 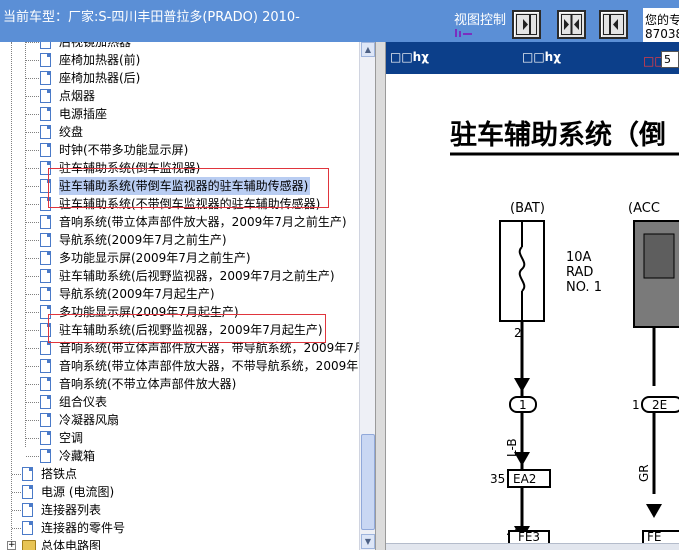 What do you see at coordinates (59, 474) in the screenshot?
I see `tree-item-label: 搭铁点` at bounding box center [59, 474].